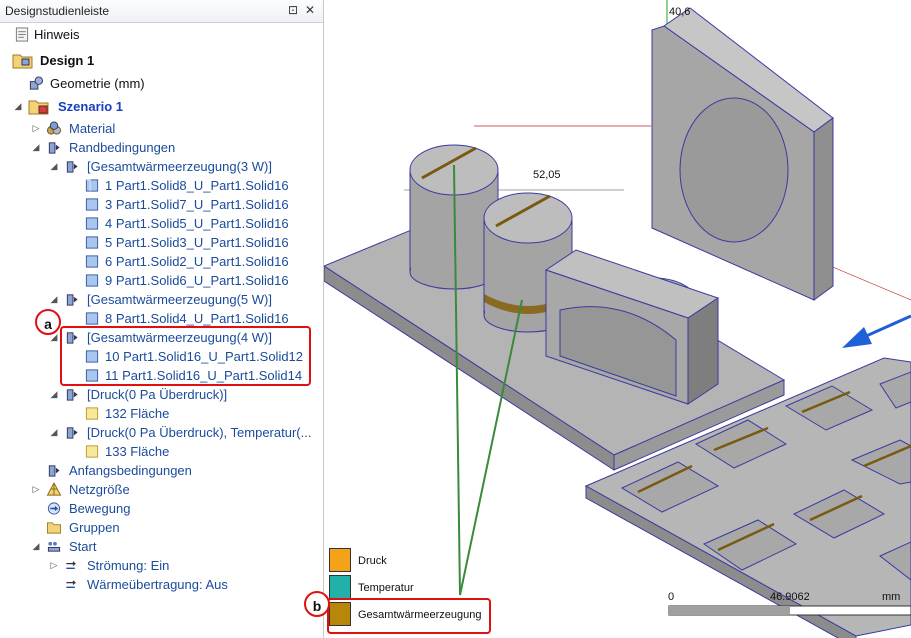 The height and width of the screenshot is (638, 911). I want to click on tree-item-face: 133 Fläche, so click(160, 451).